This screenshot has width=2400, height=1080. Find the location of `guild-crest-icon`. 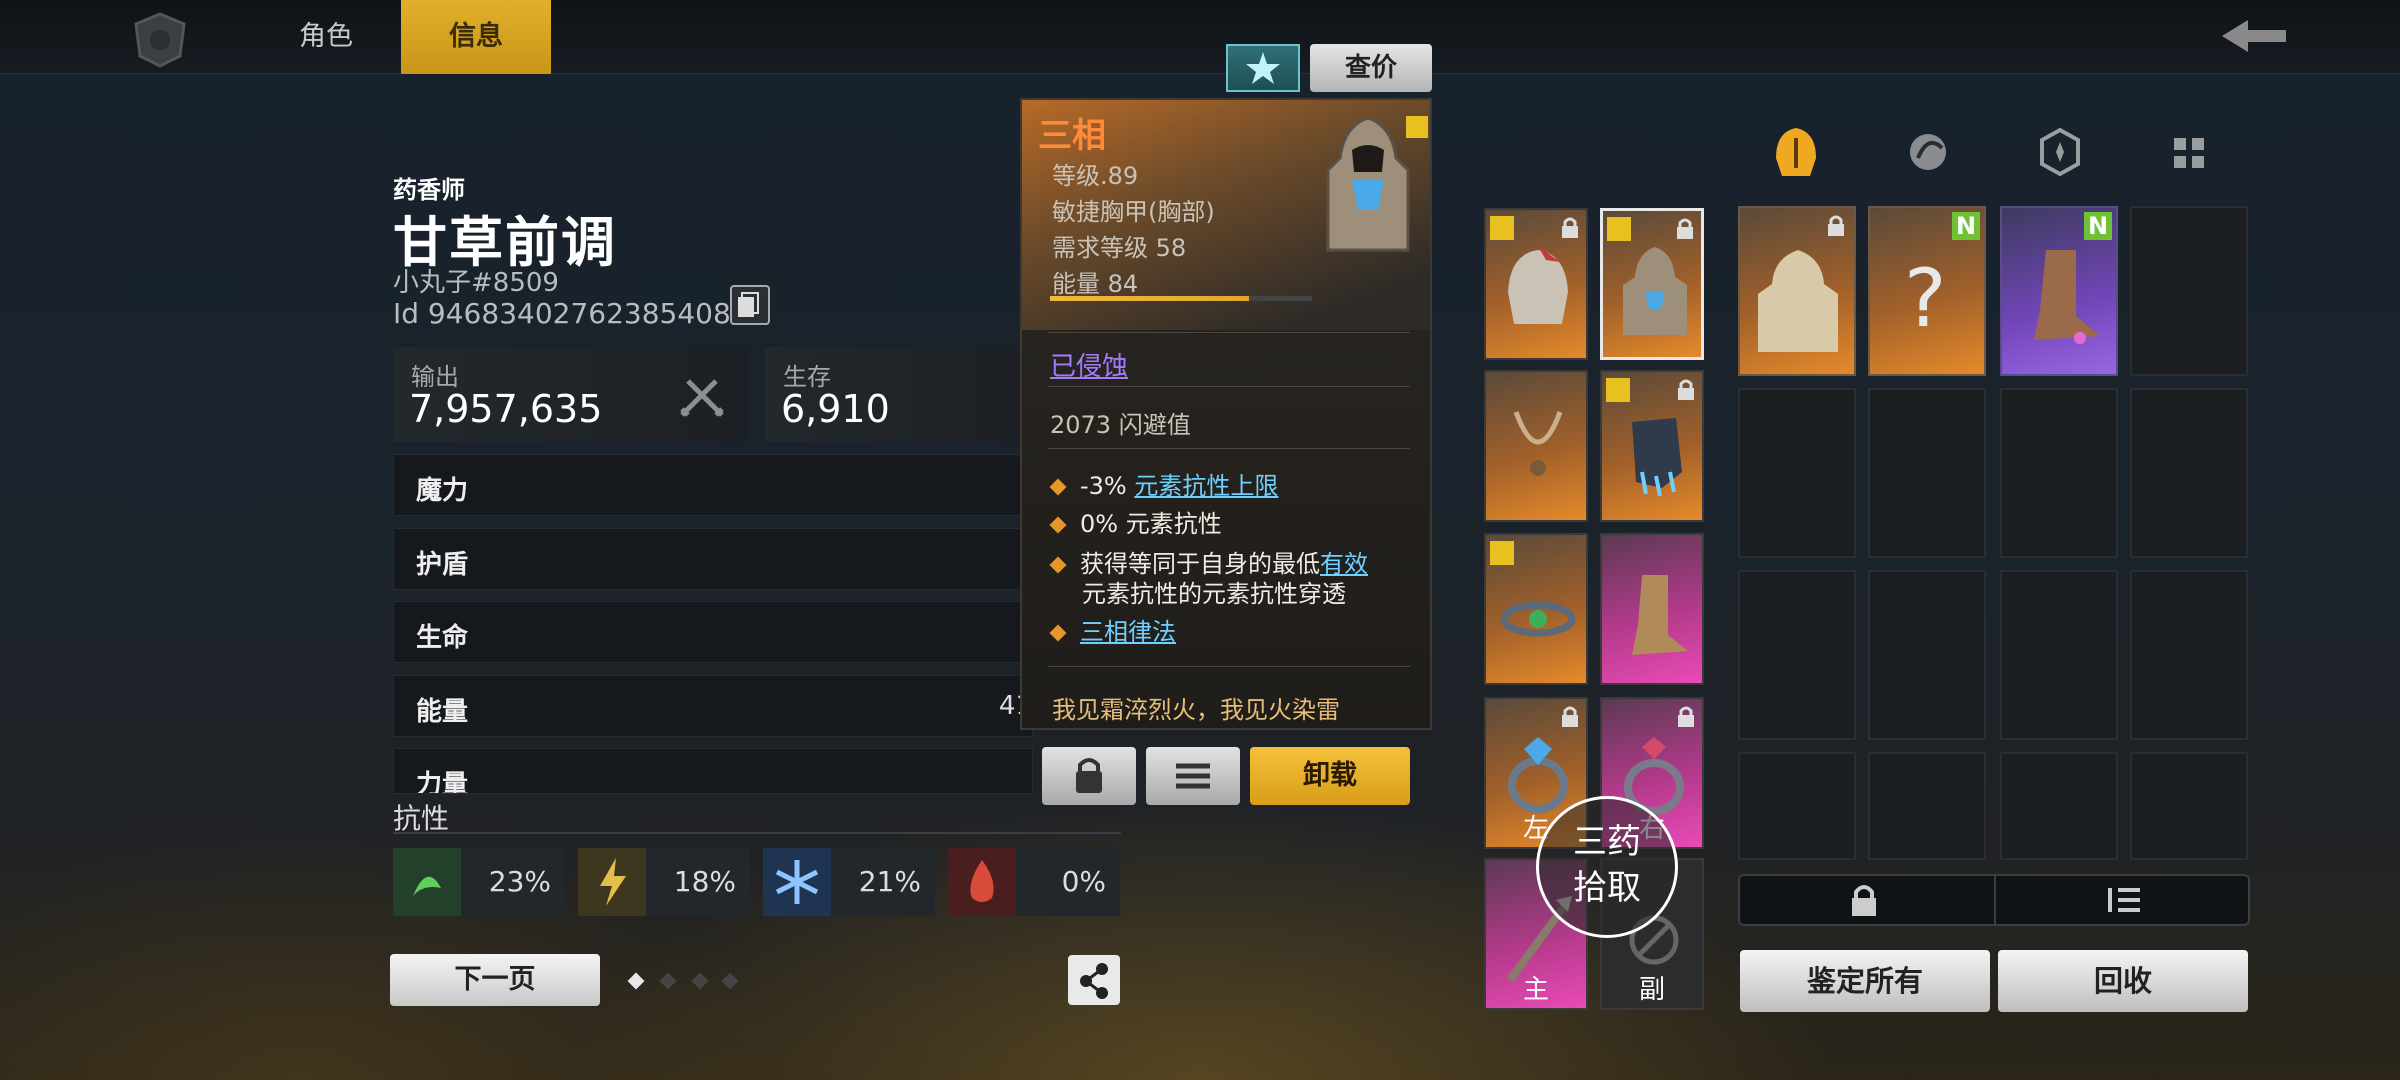

guild-crest-icon is located at coordinates (160, 40).